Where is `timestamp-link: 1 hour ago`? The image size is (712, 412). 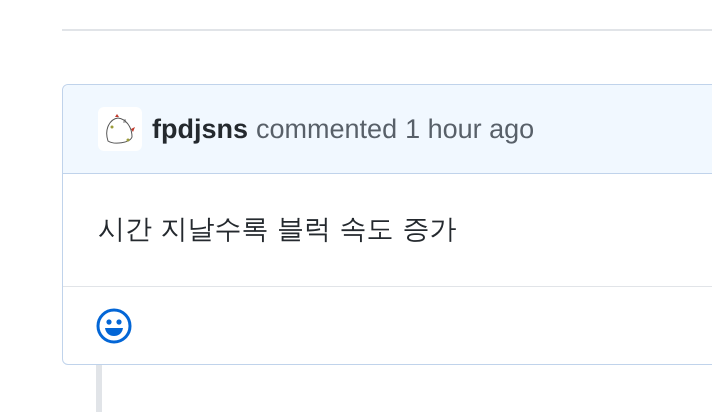 timestamp-link: 1 hour ago is located at coordinates (469, 129).